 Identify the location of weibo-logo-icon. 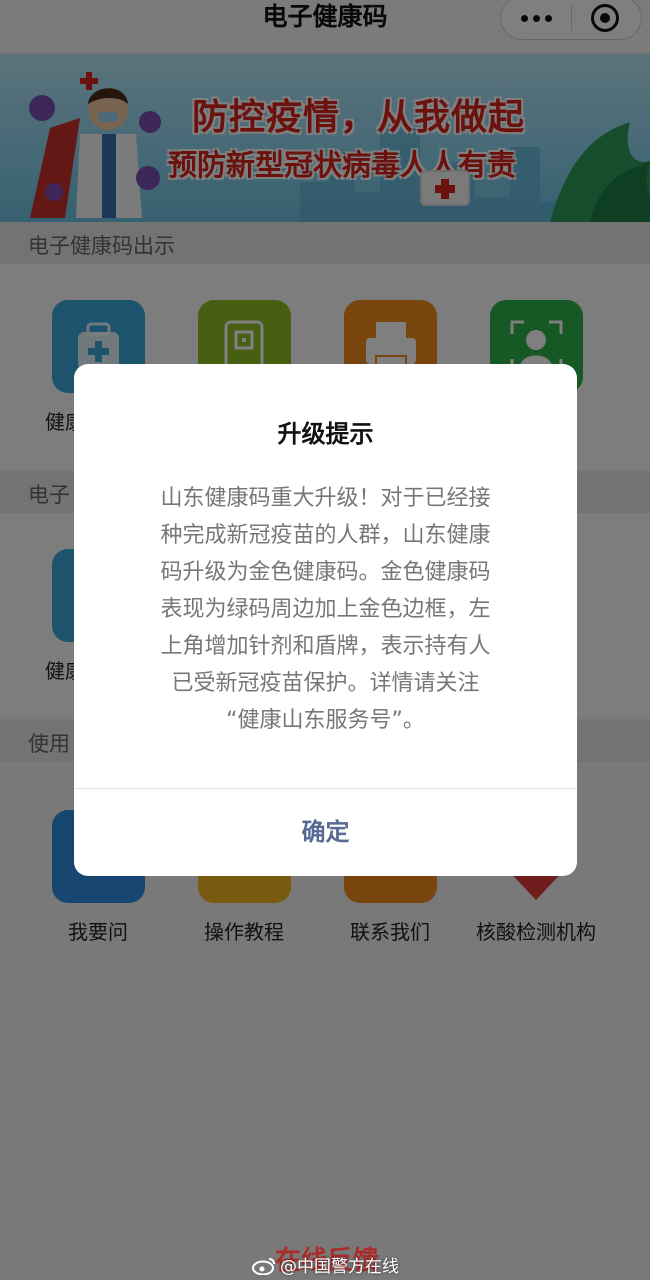
(263, 1266).